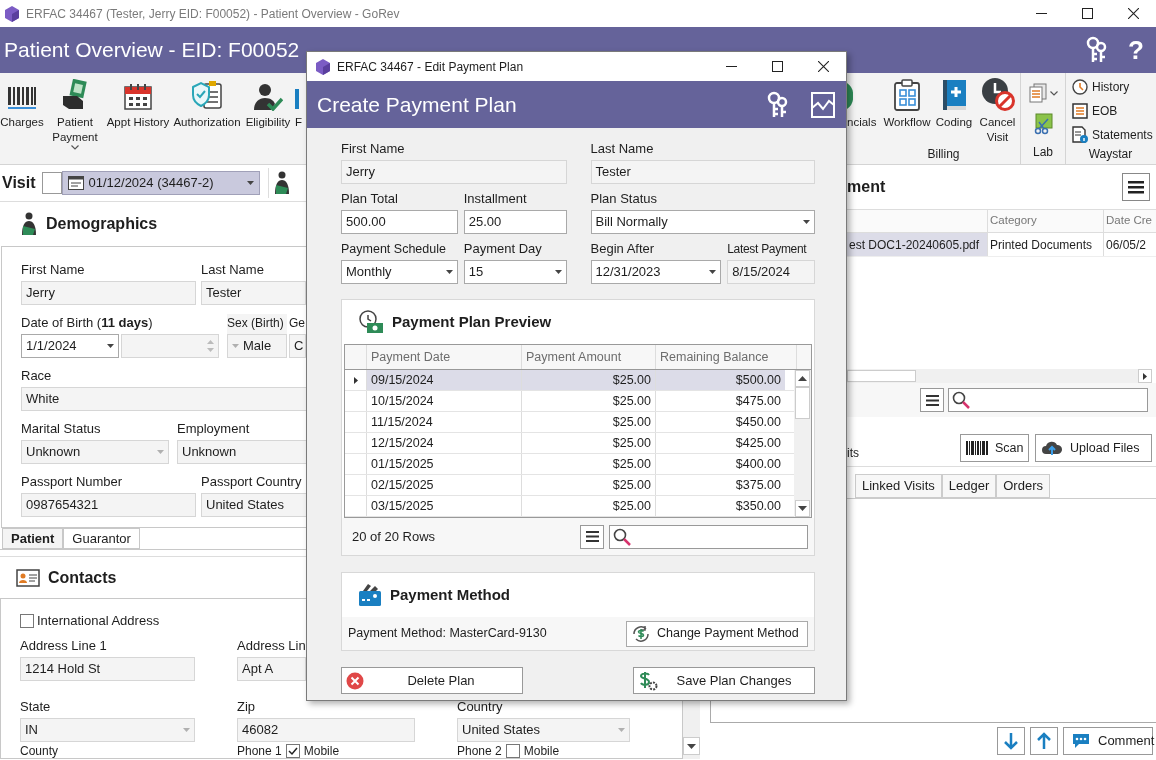  I want to click on dropdown: Monthly, so click(399, 272).